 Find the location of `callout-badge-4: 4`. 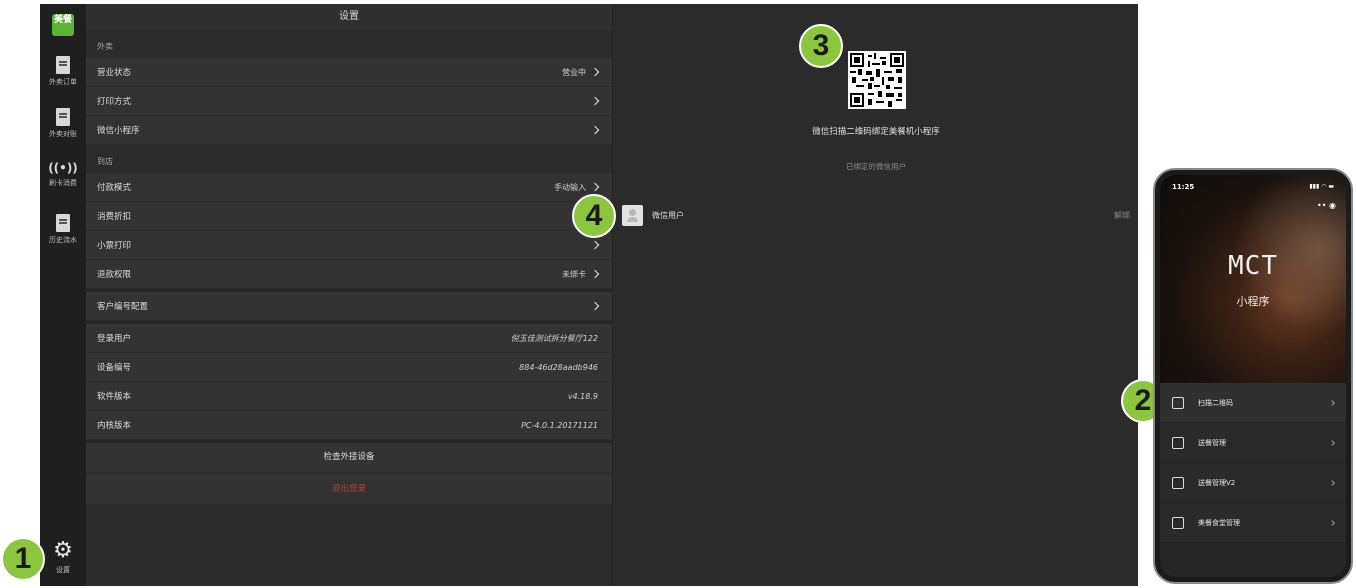

callout-badge-4: 4 is located at coordinates (594, 216).